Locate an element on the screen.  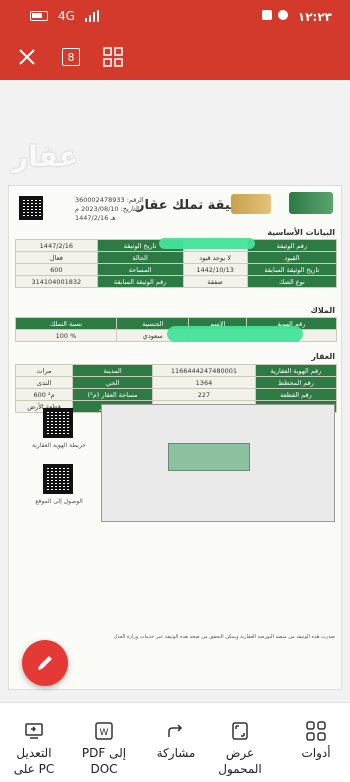
share-button: مشاركة is located at coordinates (176, 741).